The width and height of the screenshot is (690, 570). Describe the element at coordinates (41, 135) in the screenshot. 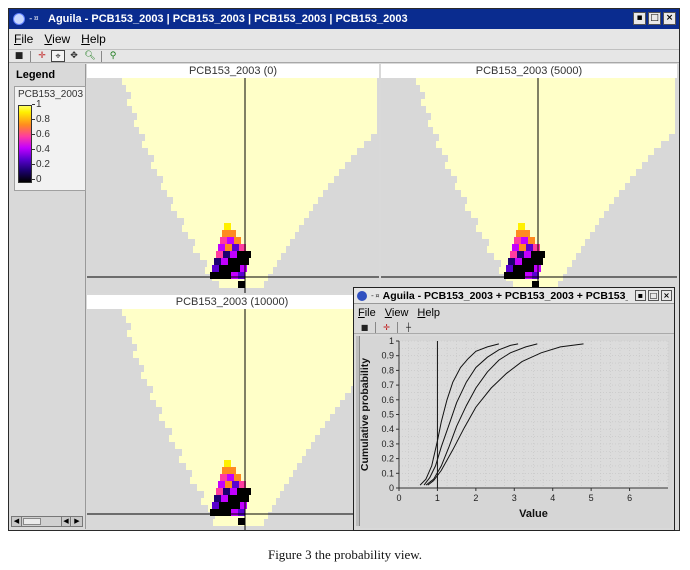

I see `legend-tick: 0.6` at that location.